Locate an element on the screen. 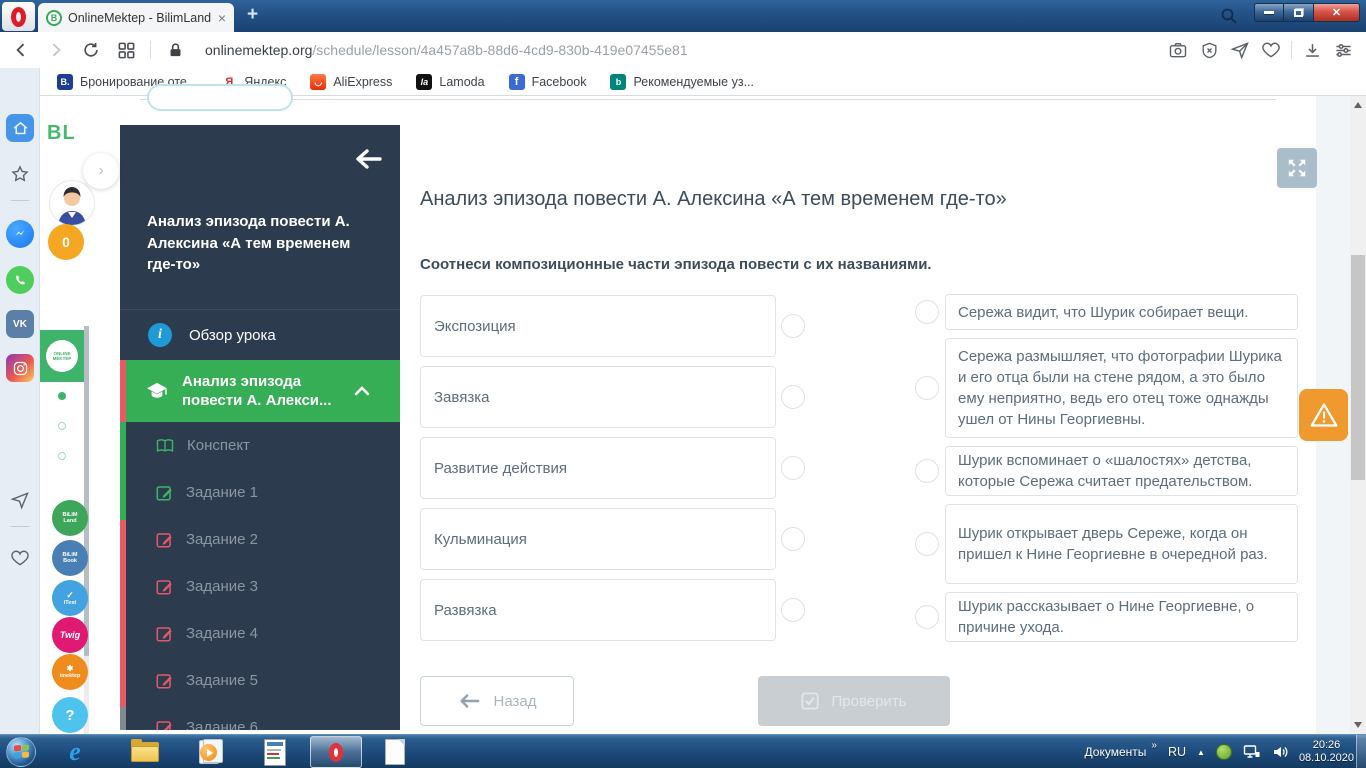 The image size is (1366, 768). downloads-icon is located at coordinates (1312, 50).